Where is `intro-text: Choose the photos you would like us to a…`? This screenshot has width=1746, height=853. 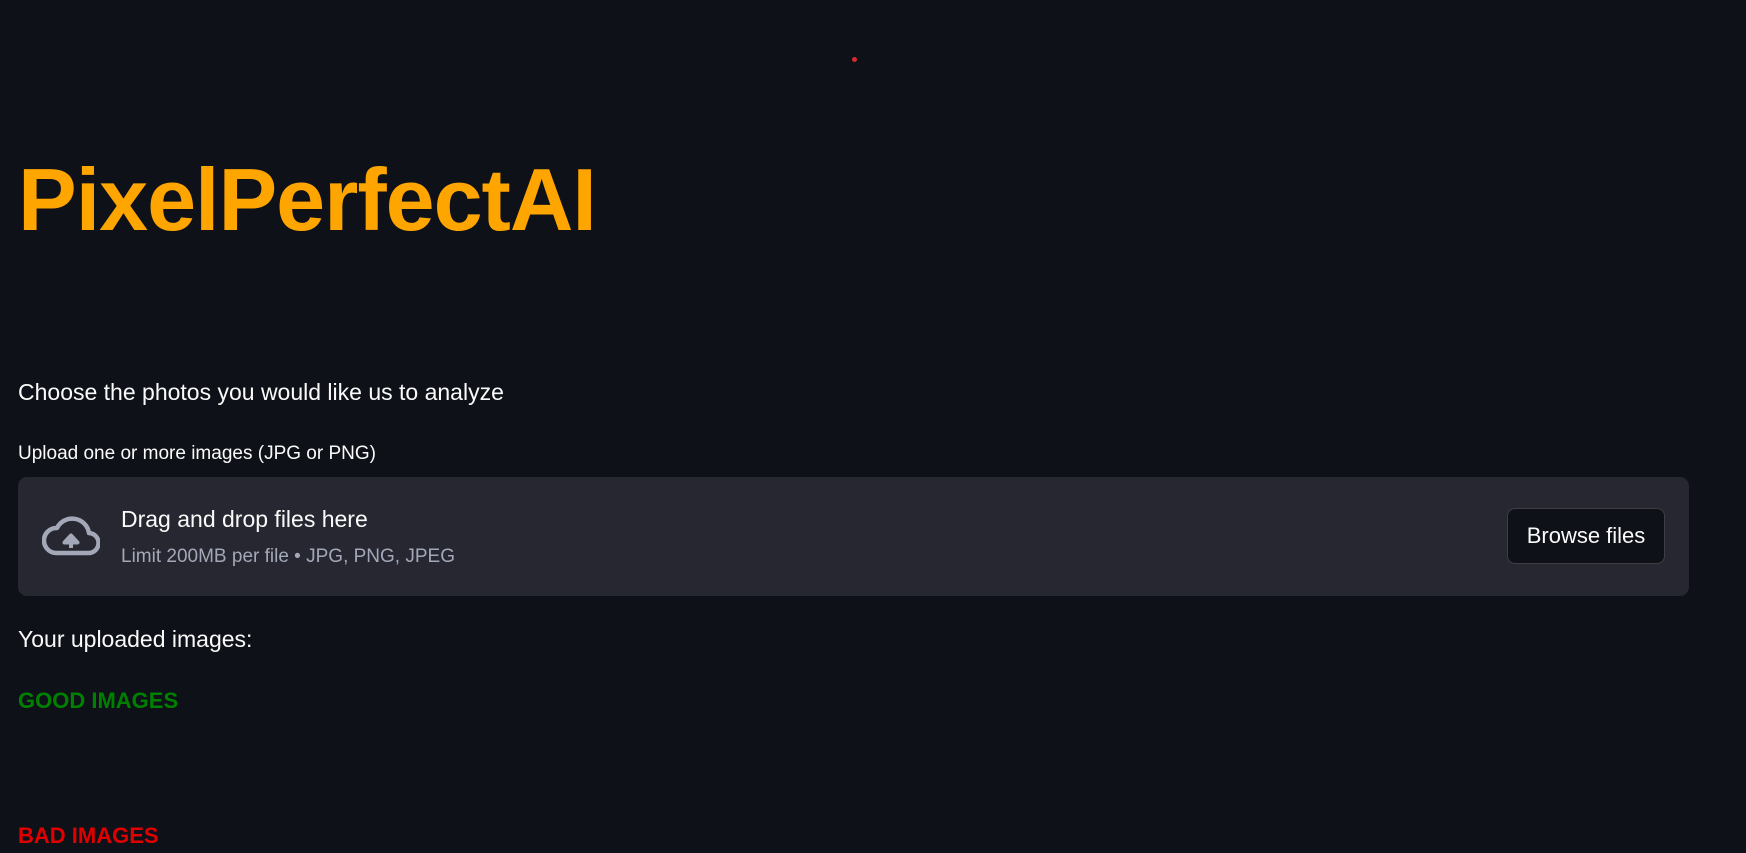
intro-text: Choose the photos you would like us to a… is located at coordinates (261, 392).